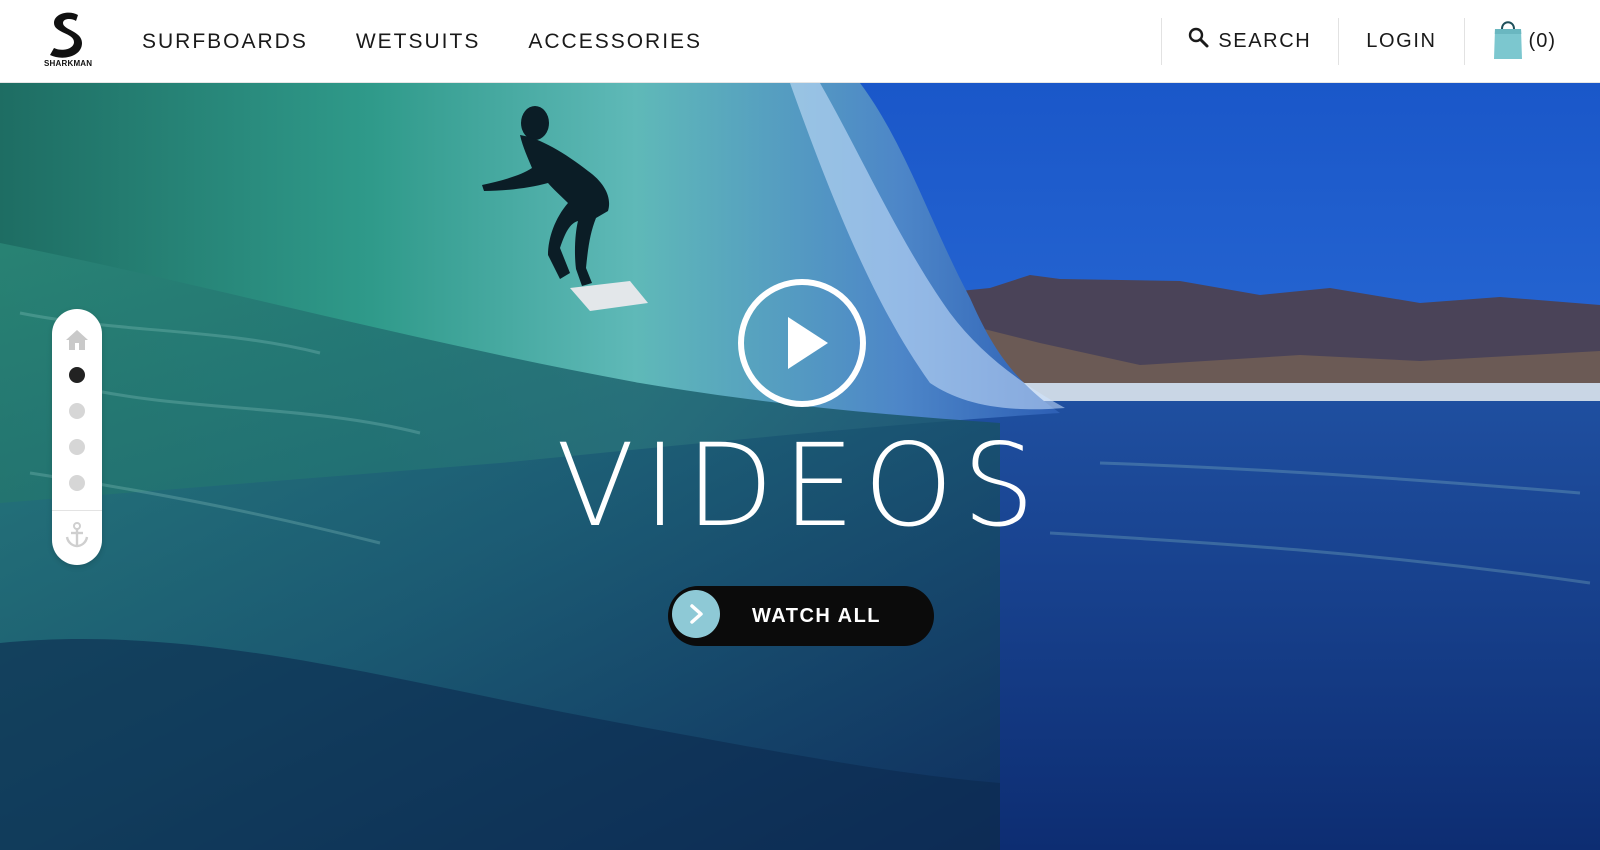  I want to click on chevron-right-icon, so click(696, 614).